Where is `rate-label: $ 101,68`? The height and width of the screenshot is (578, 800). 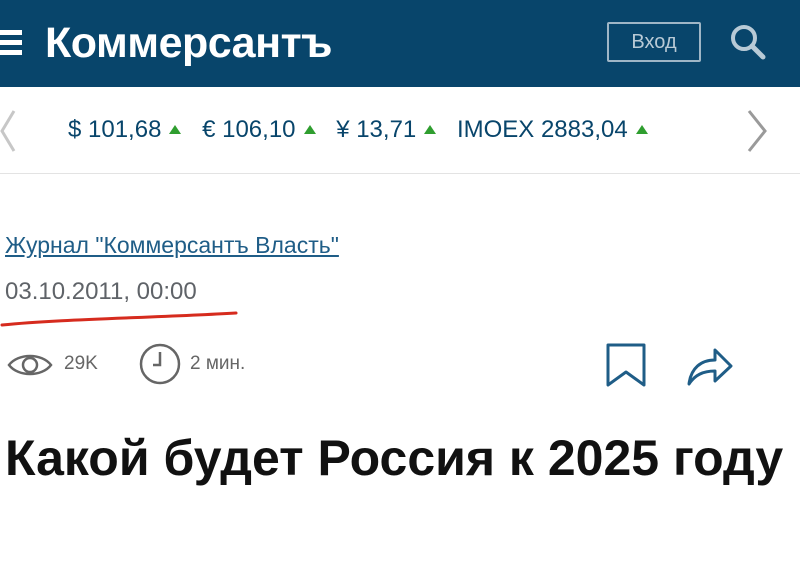
rate-label: $ 101,68 is located at coordinates (115, 129).